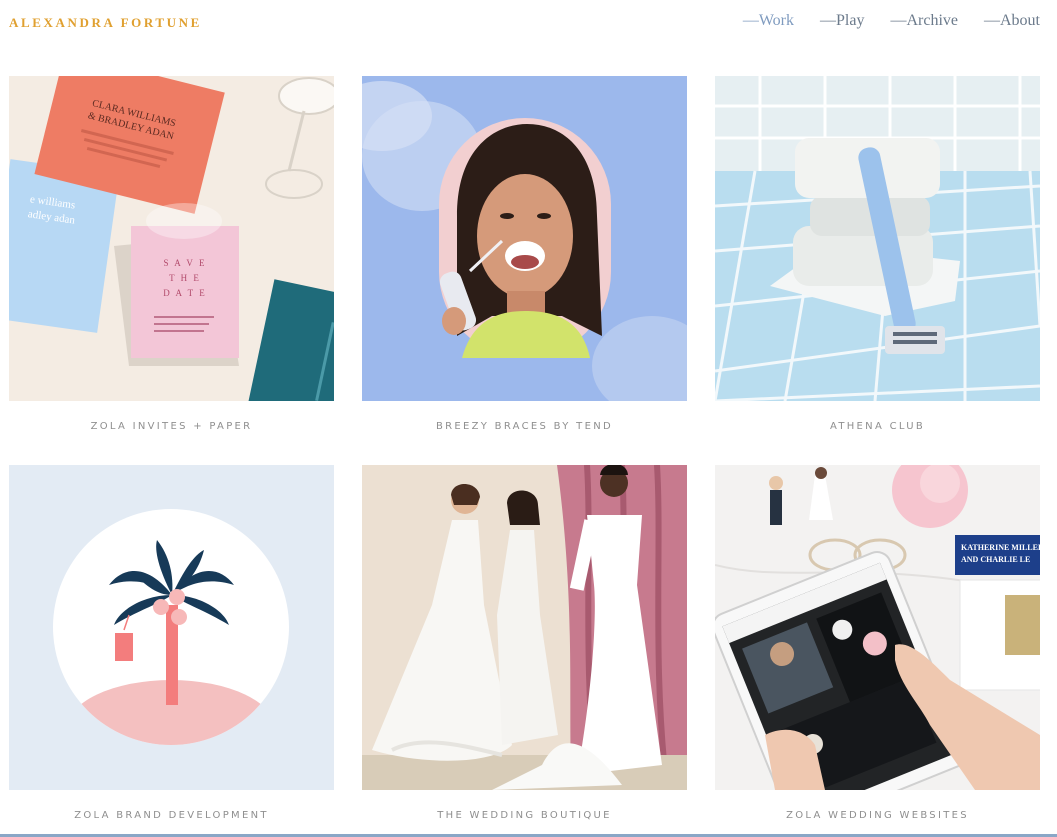  I want to click on project-caption-wedding-boutique: THE WEDDING BOUTIQUE, so click(524, 815).